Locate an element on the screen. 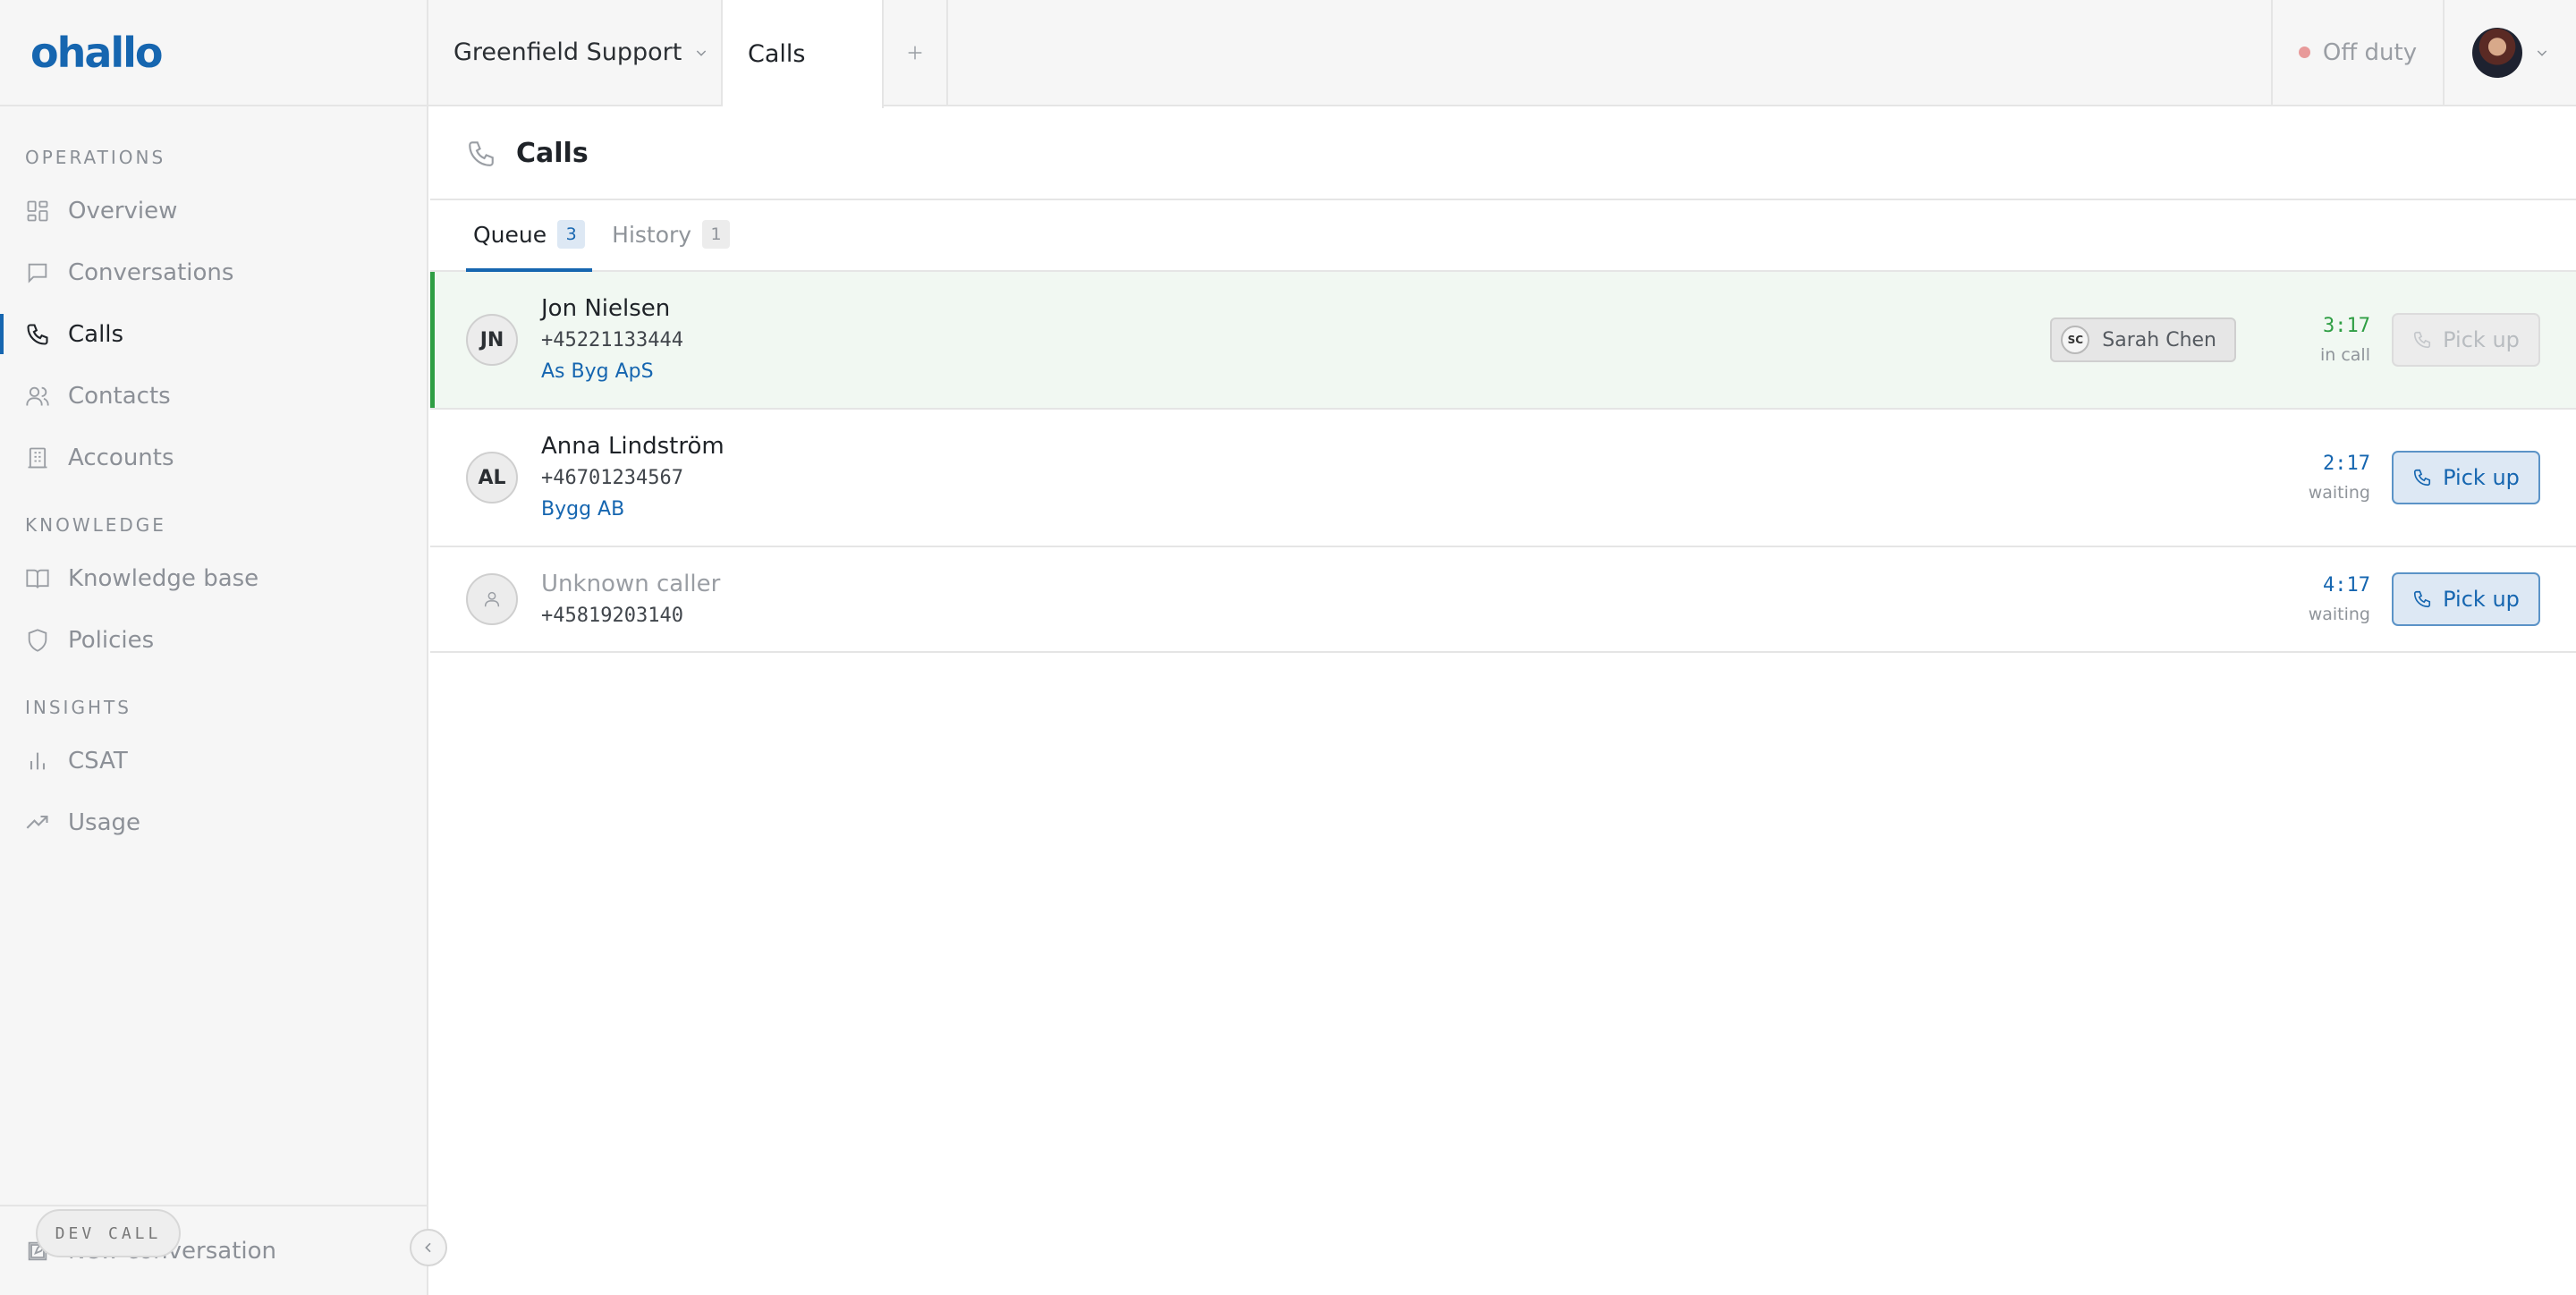  sidebar-item-label: Usage is located at coordinates (104, 822).